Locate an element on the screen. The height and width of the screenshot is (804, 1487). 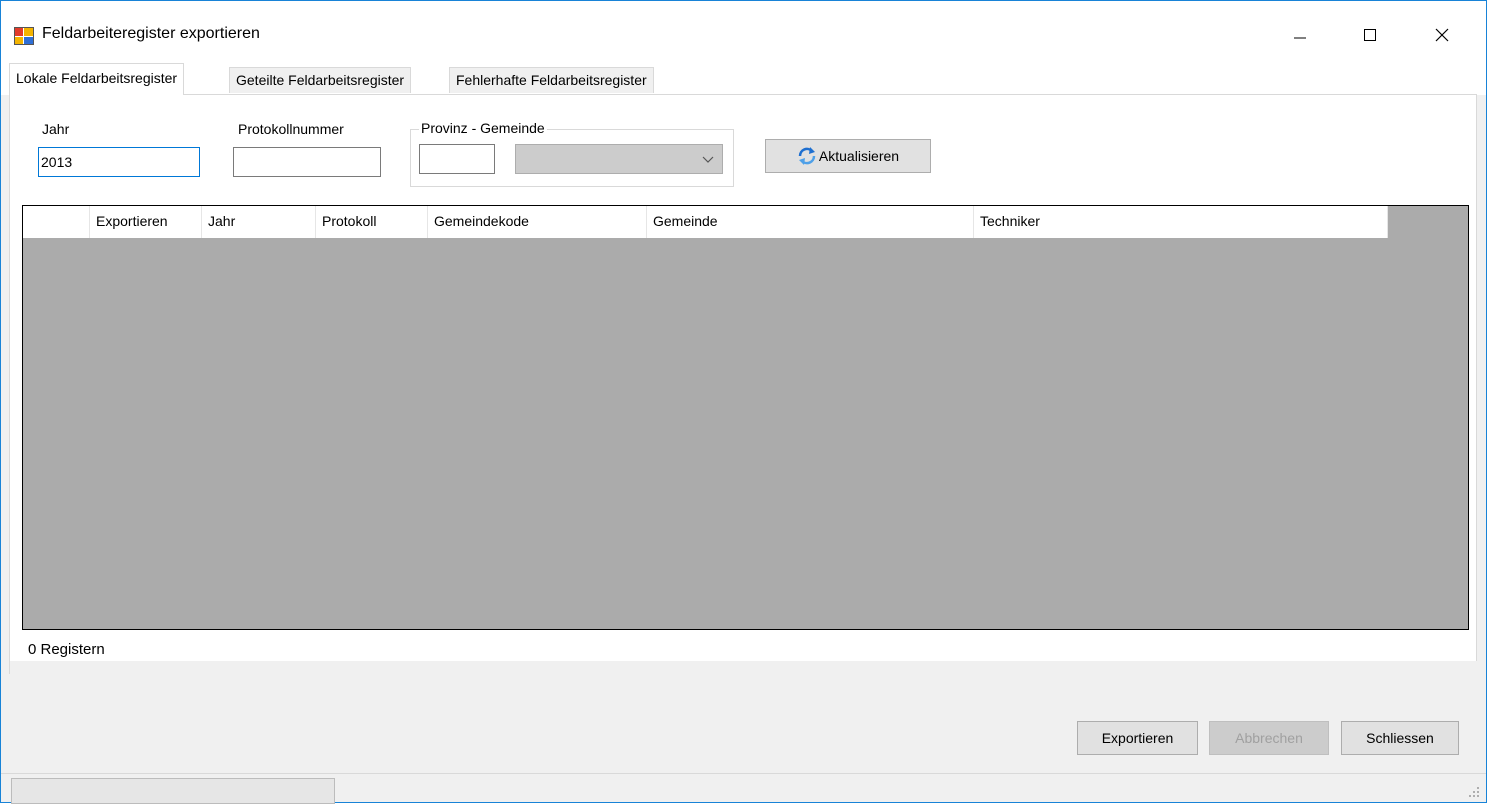
column-header-municipality: Gemeinde is located at coordinates (810, 222).